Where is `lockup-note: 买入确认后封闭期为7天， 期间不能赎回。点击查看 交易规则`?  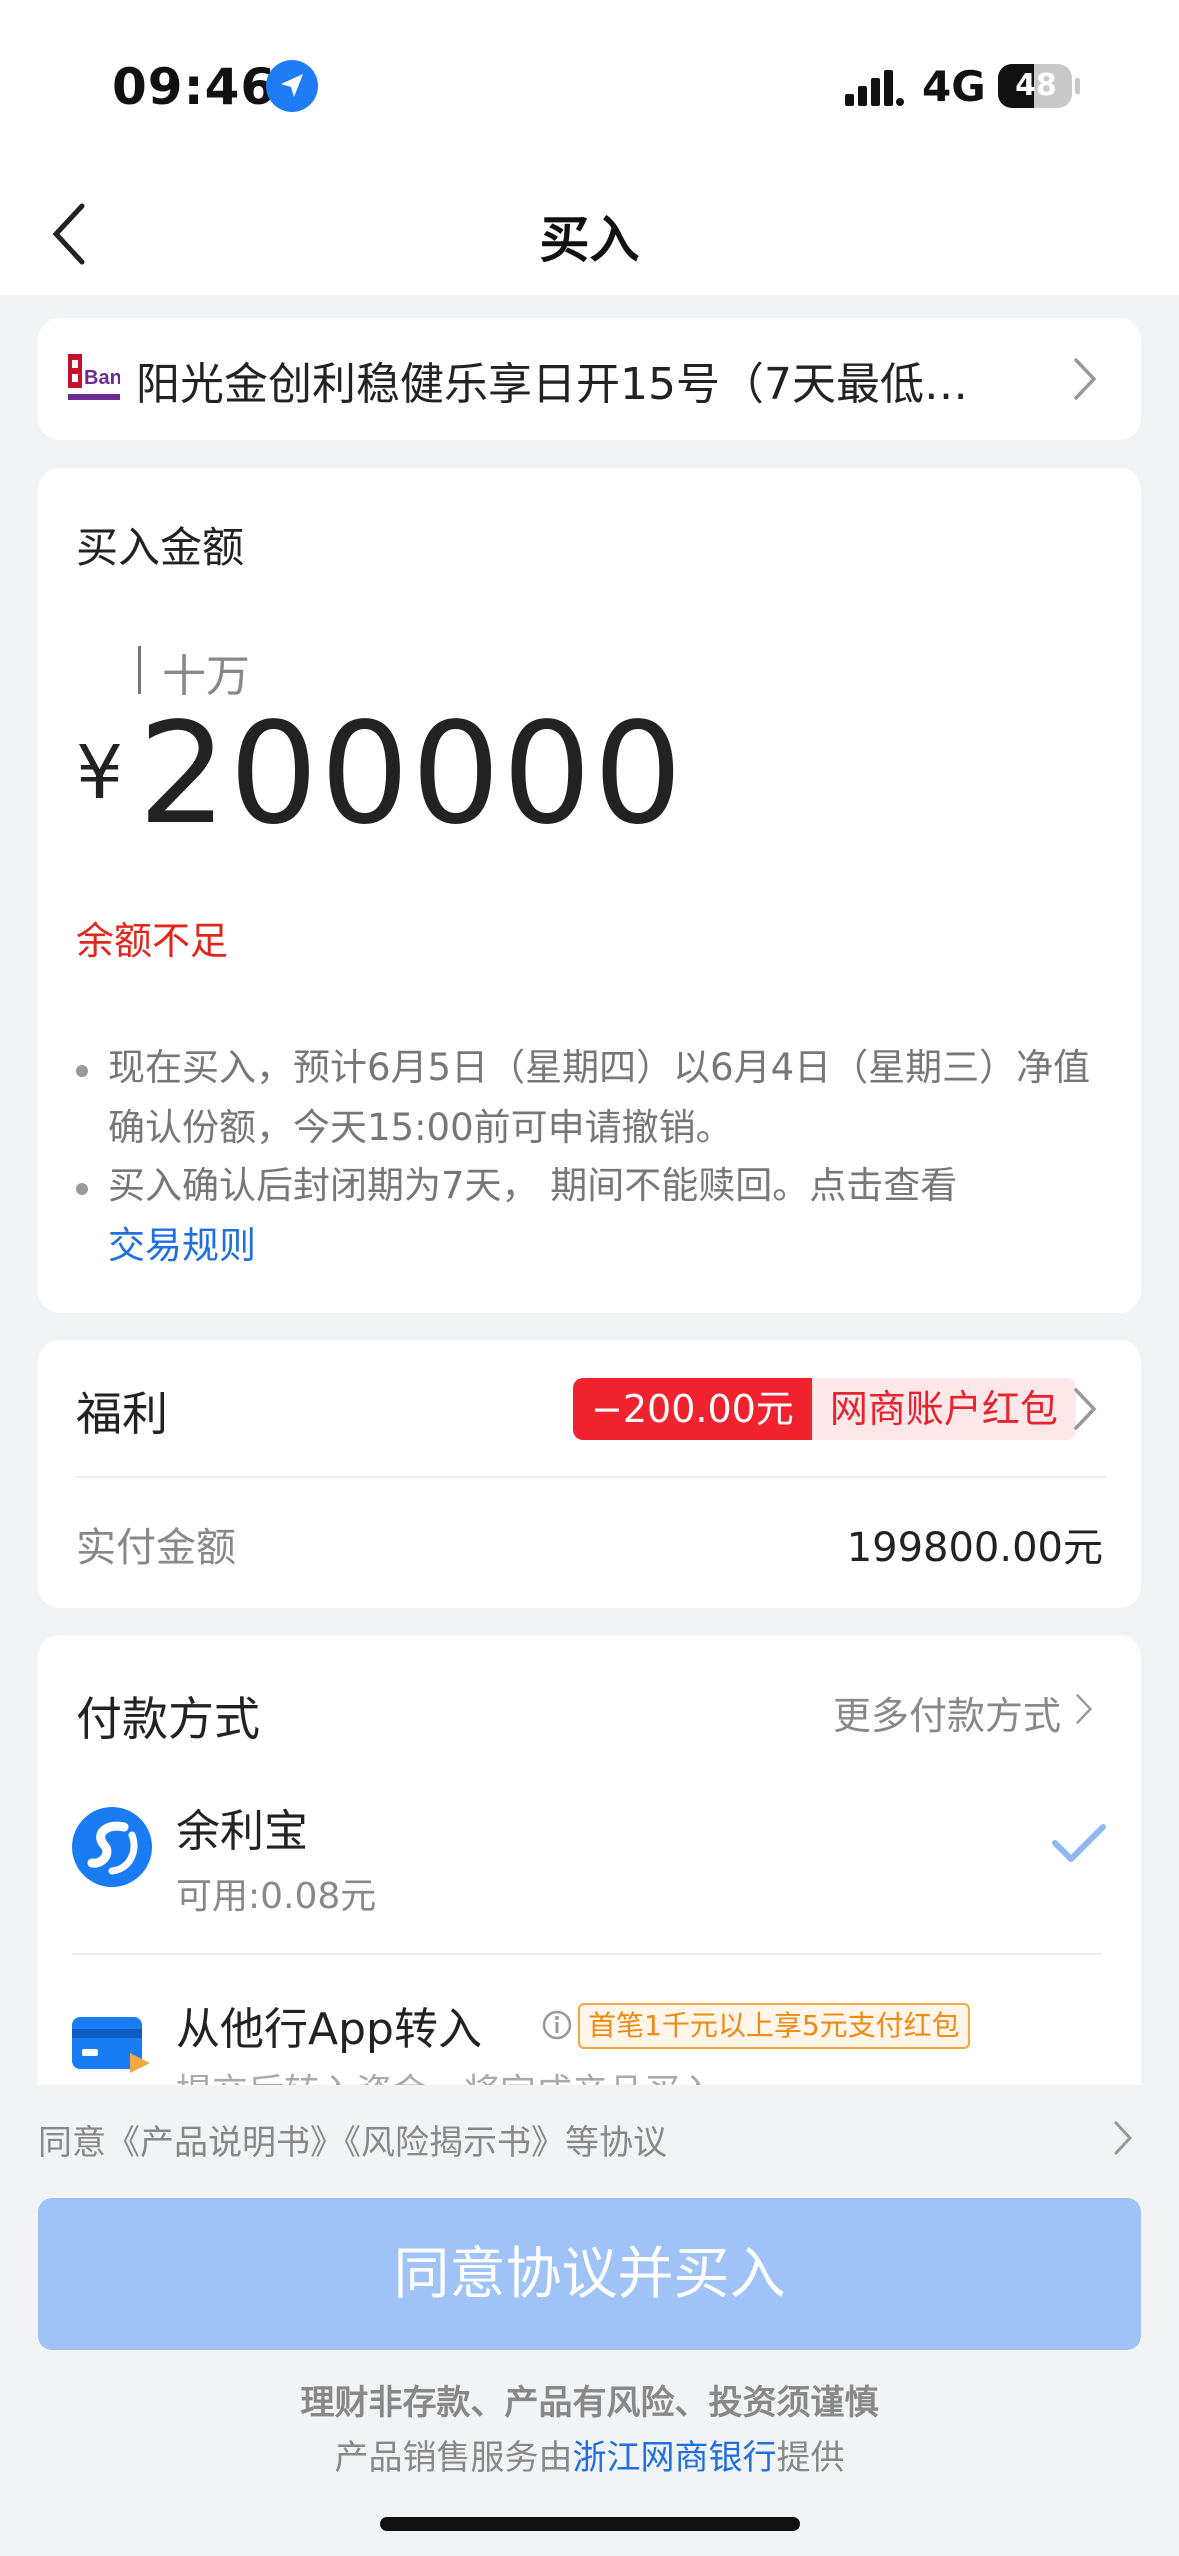
lockup-note: 买入确认后封闭期为7天， 期间不能赎回。点击查看 交易规则 is located at coordinates (608, 1216).